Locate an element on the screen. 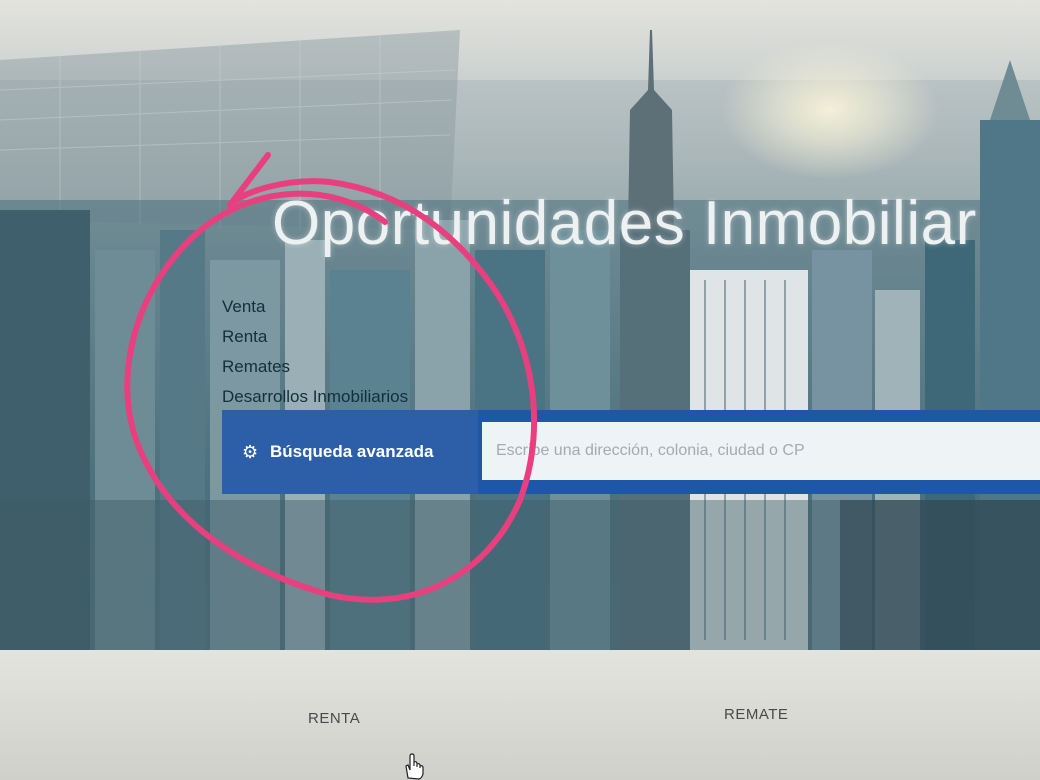 The image size is (1040, 780). advanced-search-label: Búsqueda avanzada is located at coordinates (352, 451).